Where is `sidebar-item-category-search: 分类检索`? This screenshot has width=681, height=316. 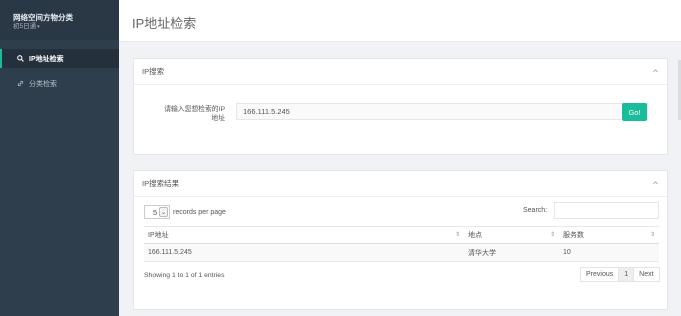
sidebar-item-category-search: 分类检索 is located at coordinates (59, 83).